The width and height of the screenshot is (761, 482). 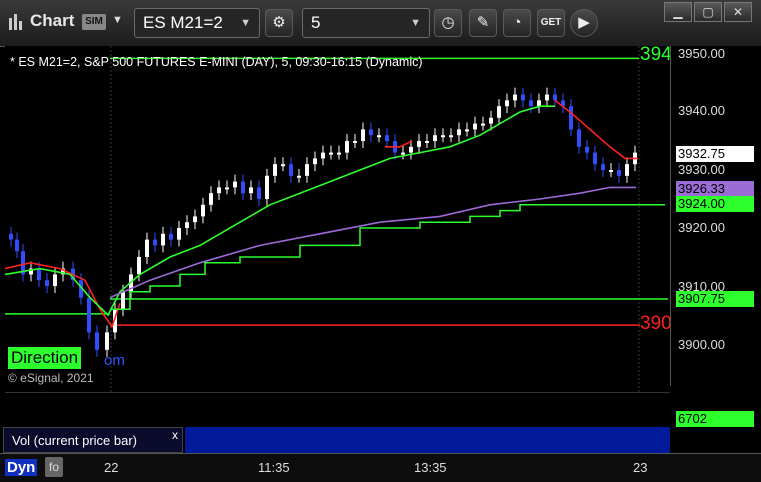 I want to click on x-tick-label: 11:35, so click(x=274, y=467).